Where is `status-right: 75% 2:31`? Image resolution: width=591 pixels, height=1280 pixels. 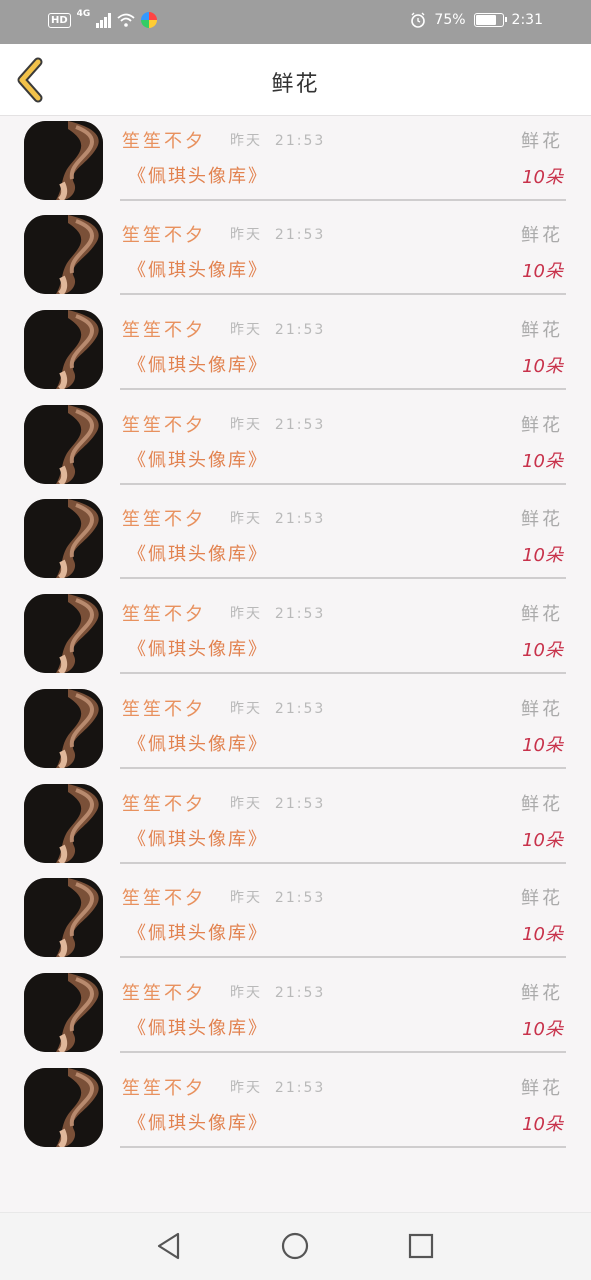 status-right: 75% 2:31 is located at coordinates (476, 20).